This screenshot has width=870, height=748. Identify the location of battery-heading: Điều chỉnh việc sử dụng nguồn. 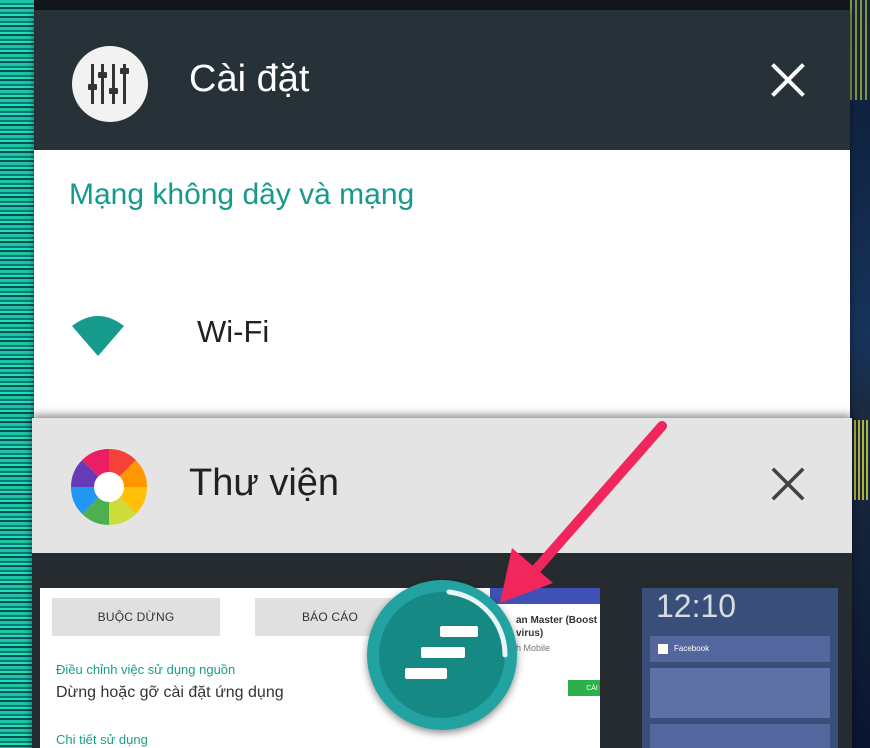
(146, 669).